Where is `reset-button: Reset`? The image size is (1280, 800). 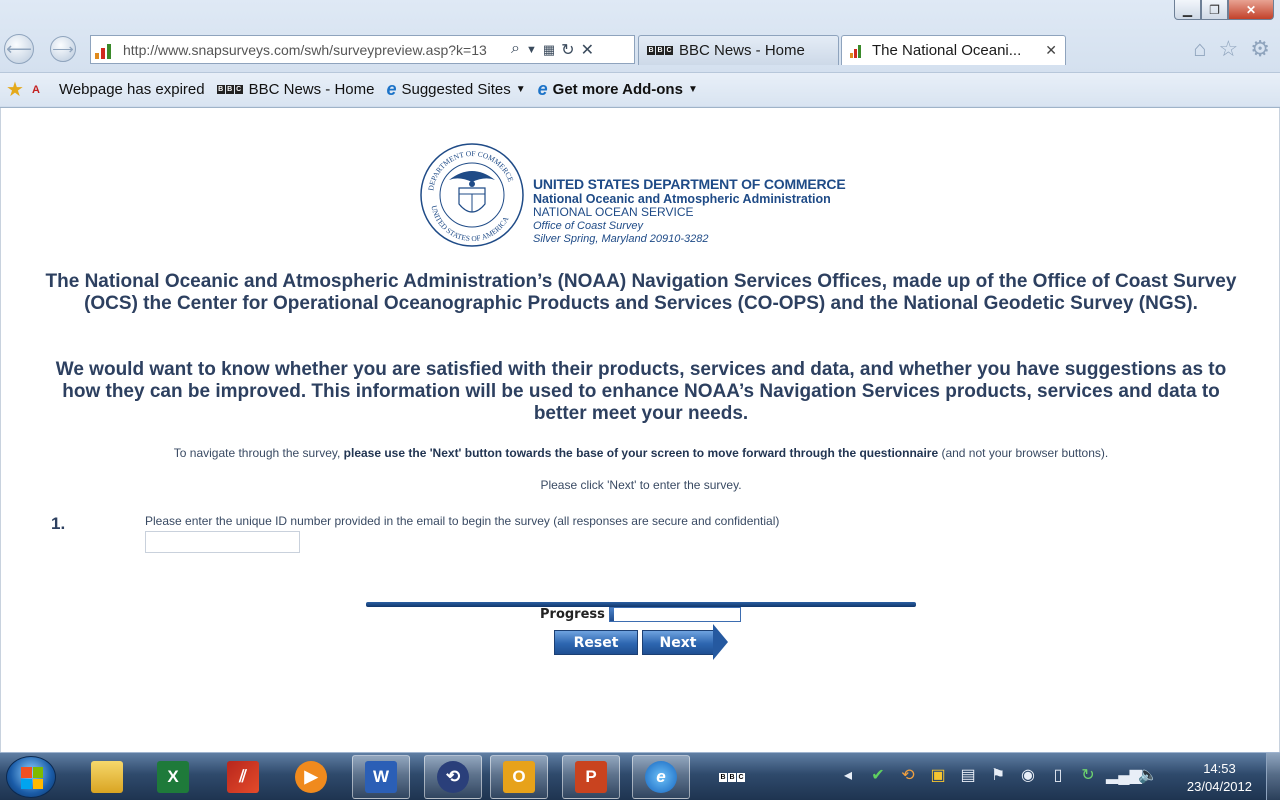
reset-button: Reset is located at coordinates (596, 642).